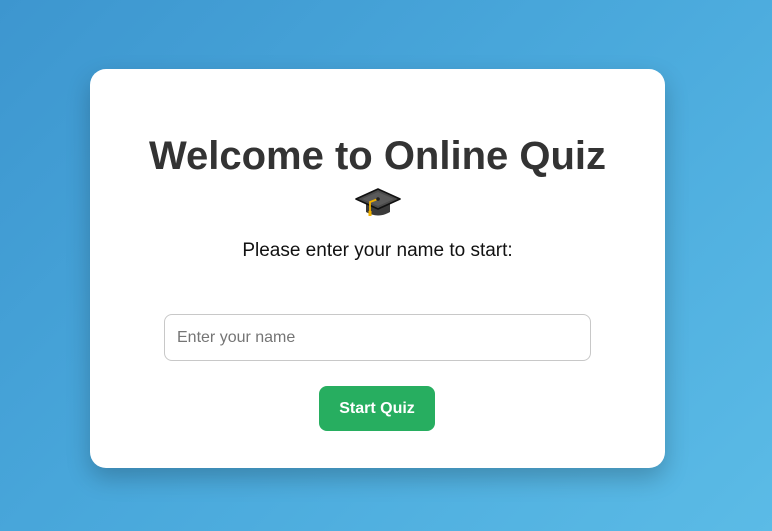 This screenshot has height=531, width=772. I want to click on instruction-text: Please enter your name to start:, so click(377, 250).